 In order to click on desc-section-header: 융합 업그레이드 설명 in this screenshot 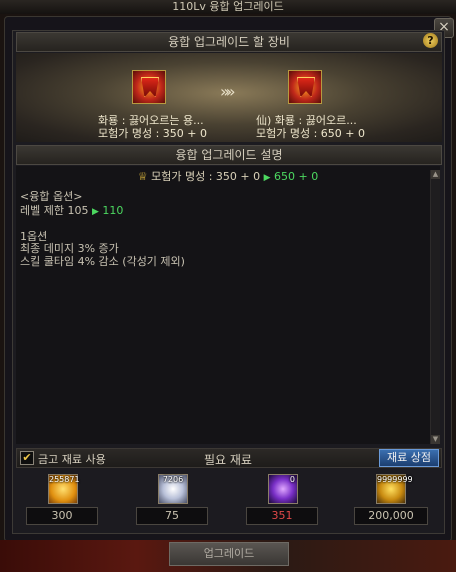, I will do `click(229, 155)`.